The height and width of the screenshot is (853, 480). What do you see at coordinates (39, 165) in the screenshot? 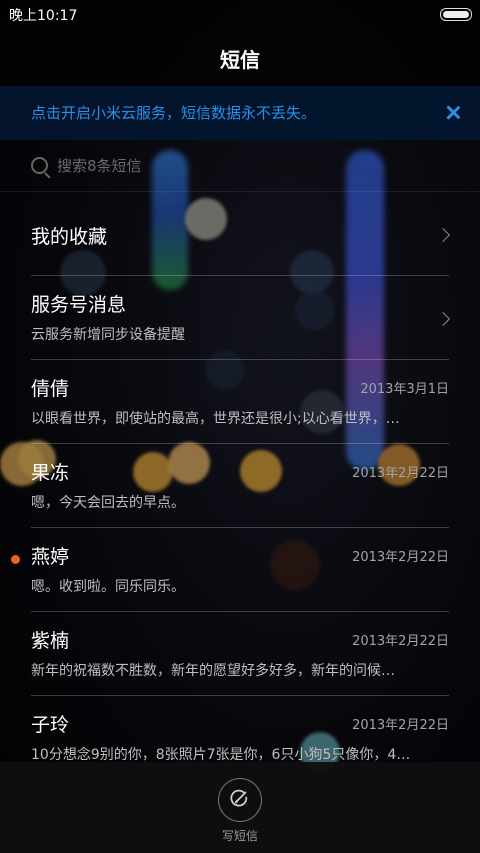
I see `search-icon` at bounding box center [39, 165].